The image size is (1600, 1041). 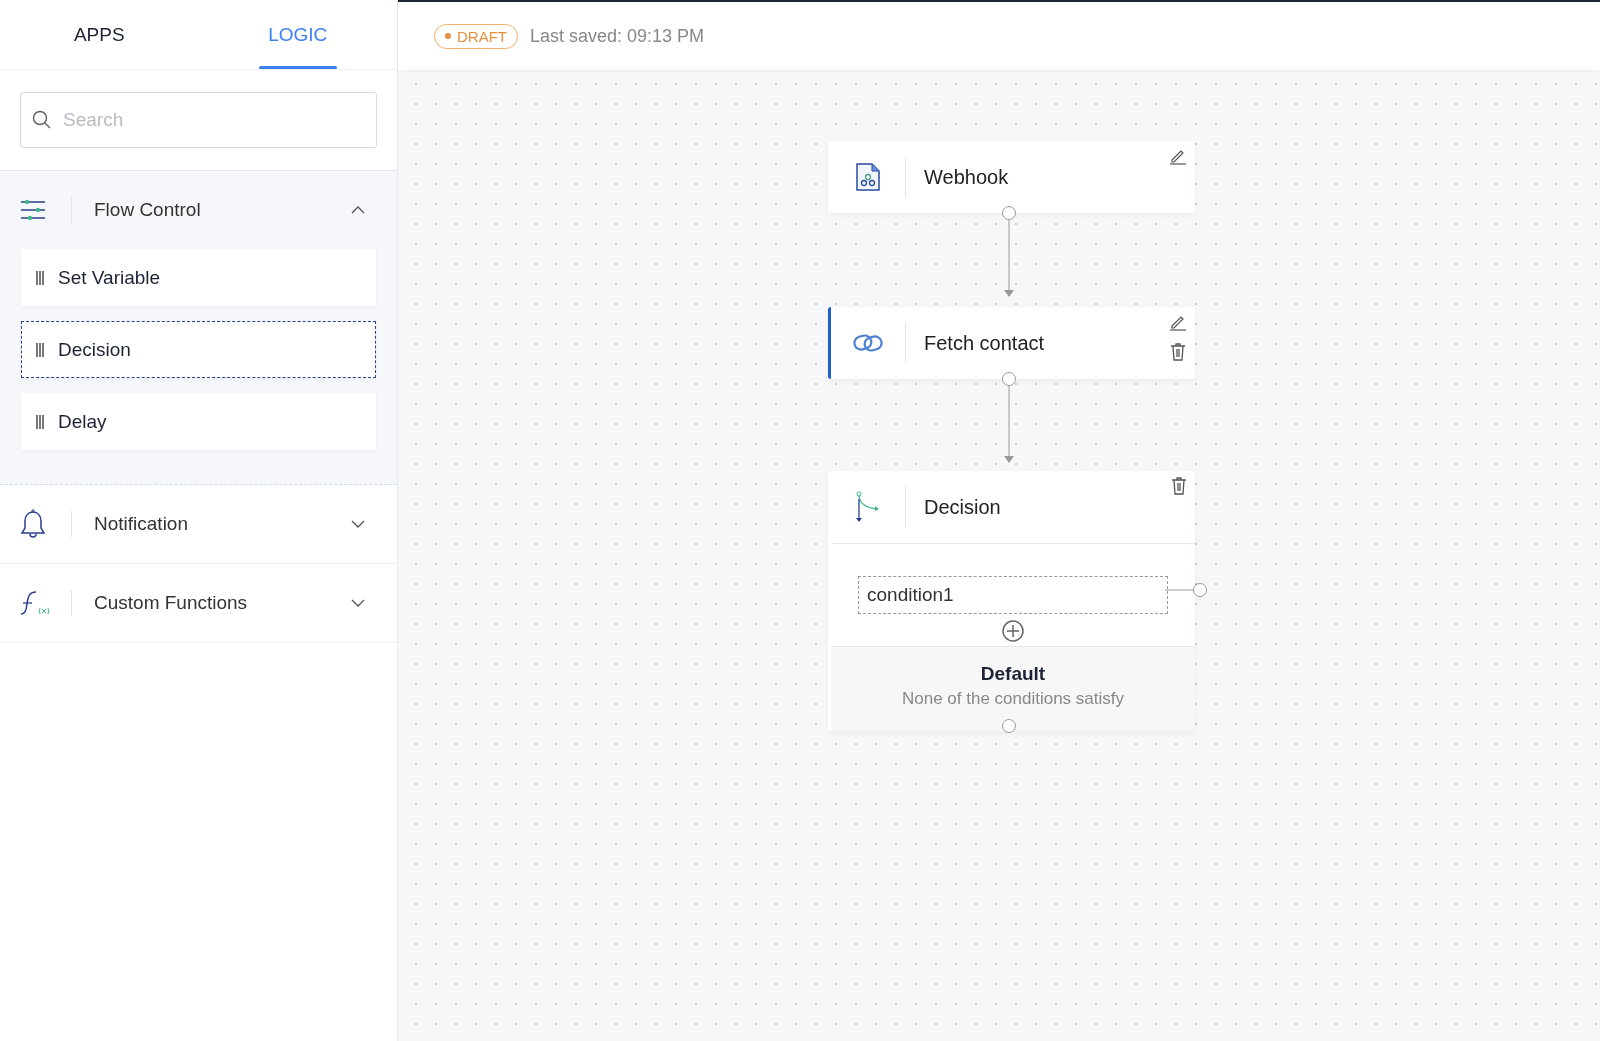 I want to click on document-icon, so click(x=868, y=177).